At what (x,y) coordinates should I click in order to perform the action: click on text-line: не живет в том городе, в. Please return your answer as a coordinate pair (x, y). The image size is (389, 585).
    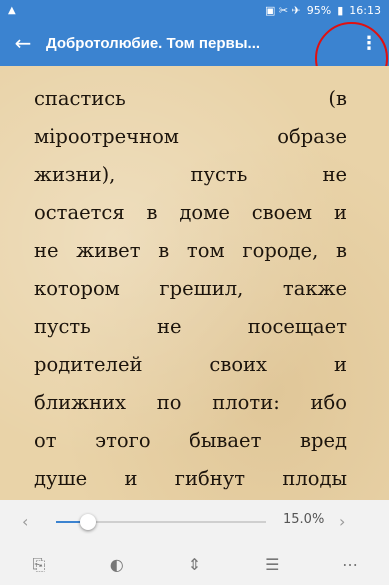
    Looking at the image, I should click on (190, 250).